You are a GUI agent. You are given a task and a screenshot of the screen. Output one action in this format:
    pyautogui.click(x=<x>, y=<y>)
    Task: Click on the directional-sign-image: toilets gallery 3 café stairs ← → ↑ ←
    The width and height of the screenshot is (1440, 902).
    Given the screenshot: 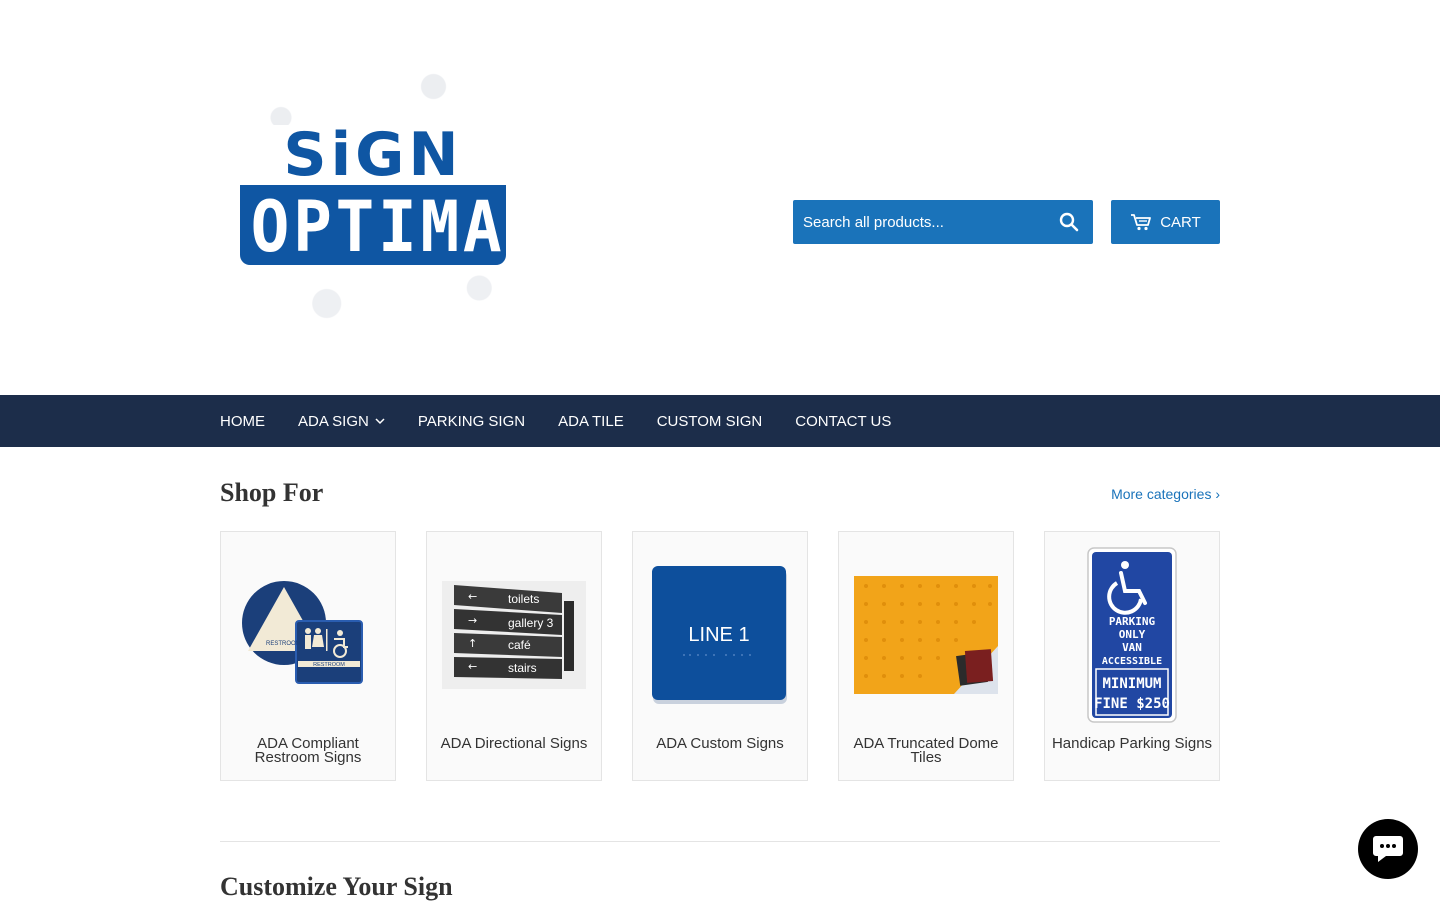 What is the action you would take?
    pyautogui.click(x=514, y=635)
    